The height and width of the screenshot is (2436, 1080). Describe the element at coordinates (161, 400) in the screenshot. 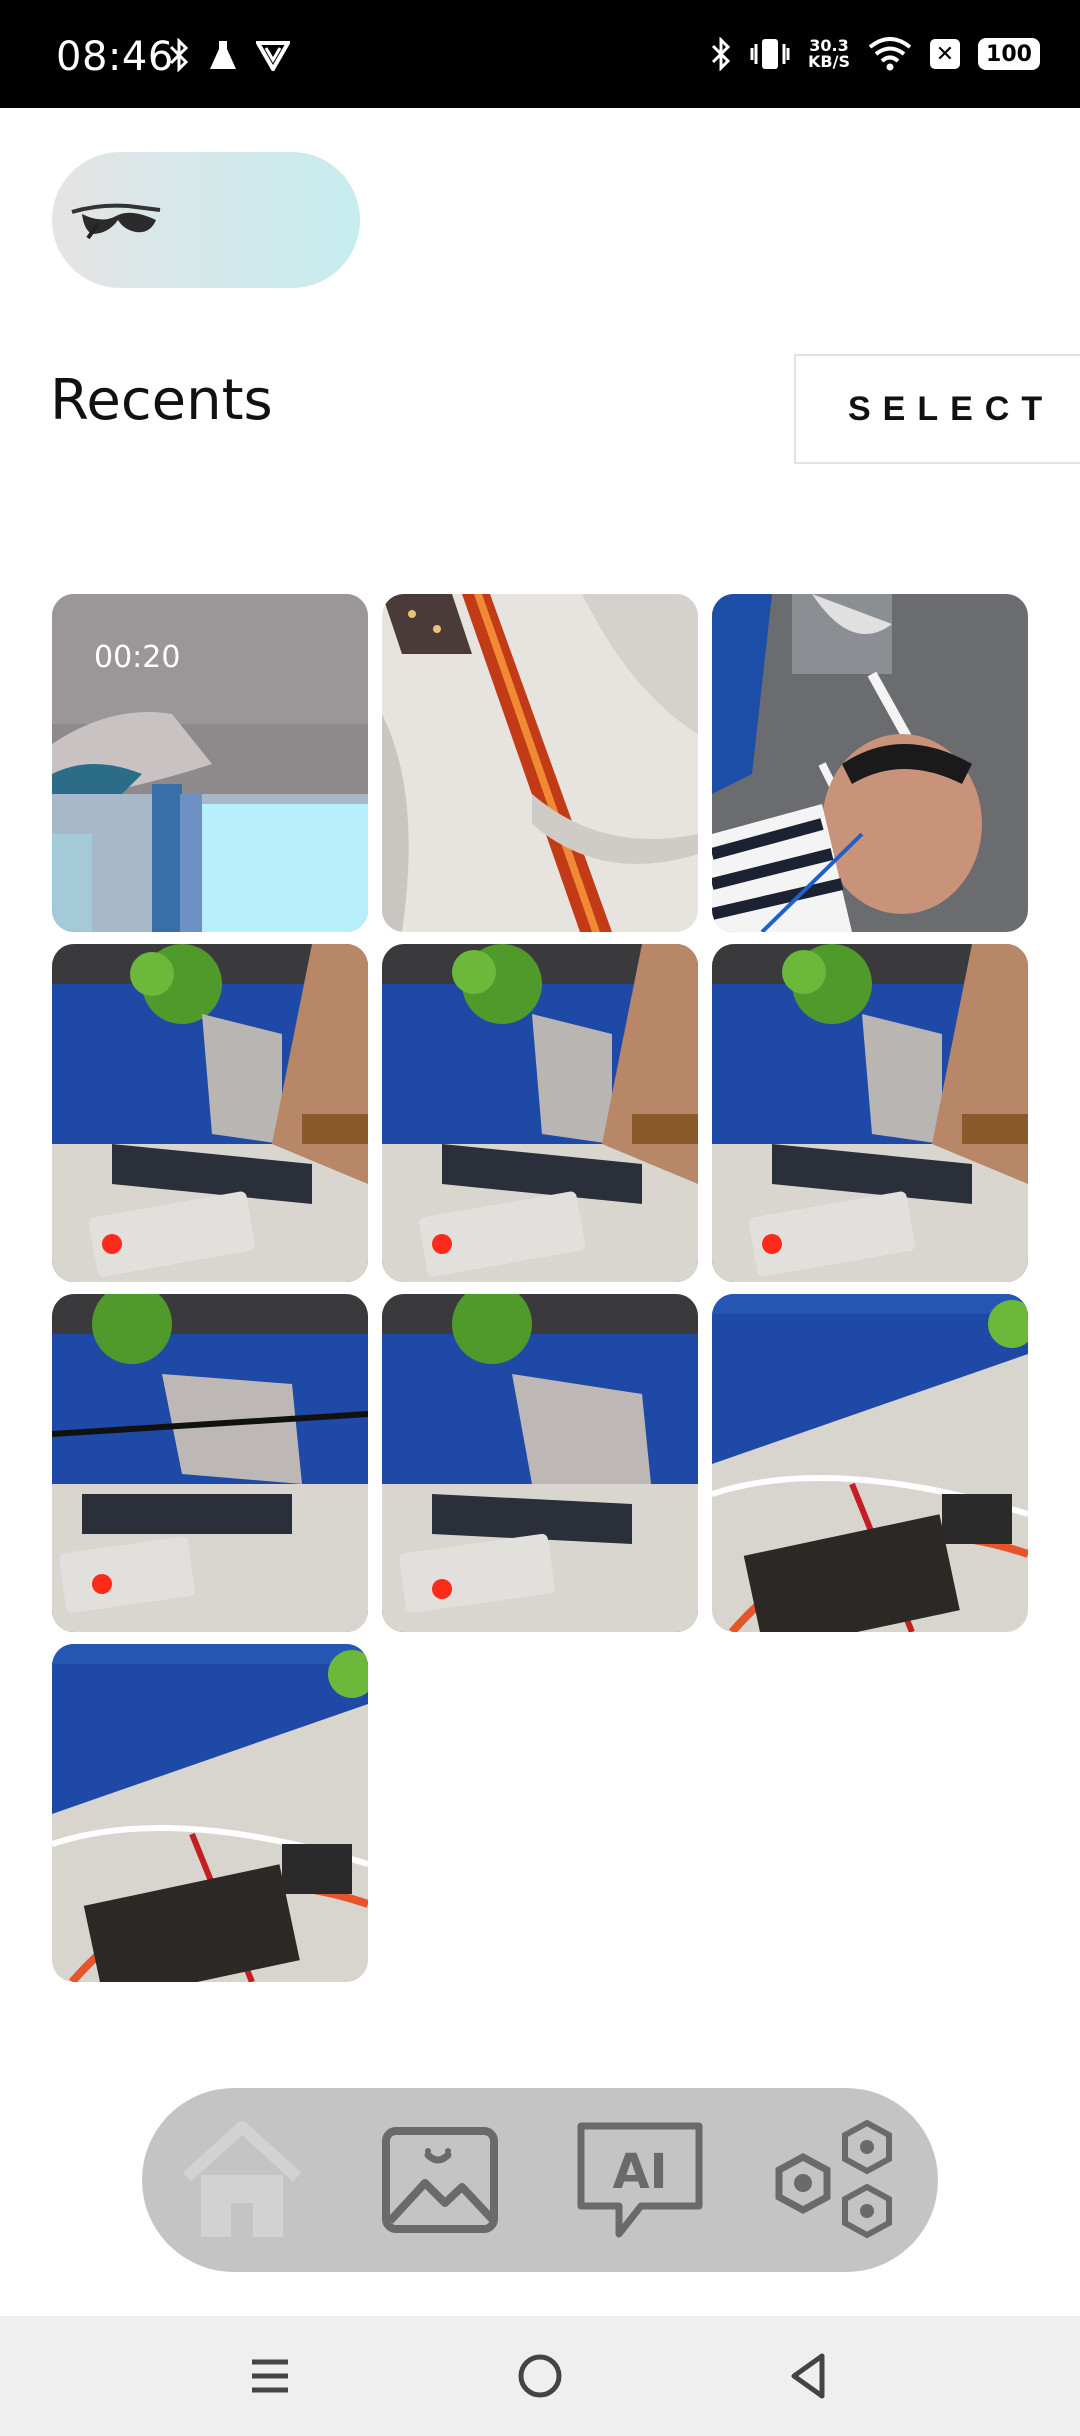

I see `page-title: Recents` at that location.